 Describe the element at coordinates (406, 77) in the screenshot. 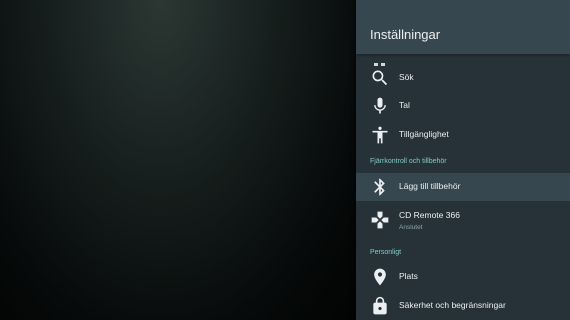

I see `settings-item-label: Sök` at that location.